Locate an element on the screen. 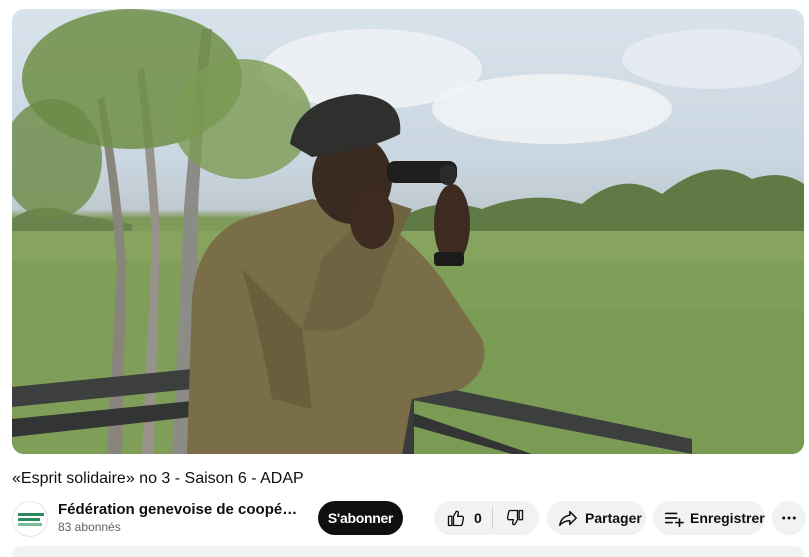 This screenshot has width=809, height=557. federation-logo-icon is located at coordinates (31, 514).